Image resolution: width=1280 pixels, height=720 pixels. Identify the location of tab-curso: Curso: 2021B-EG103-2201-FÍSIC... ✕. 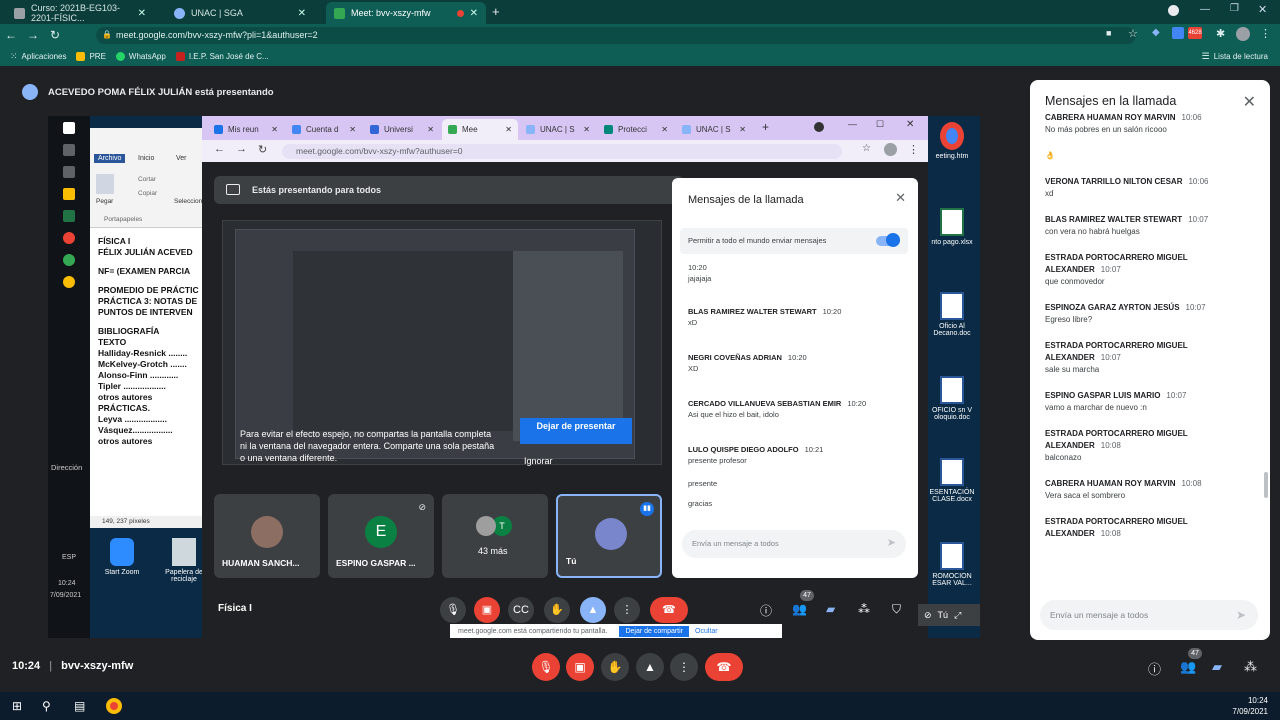
(80, 13).